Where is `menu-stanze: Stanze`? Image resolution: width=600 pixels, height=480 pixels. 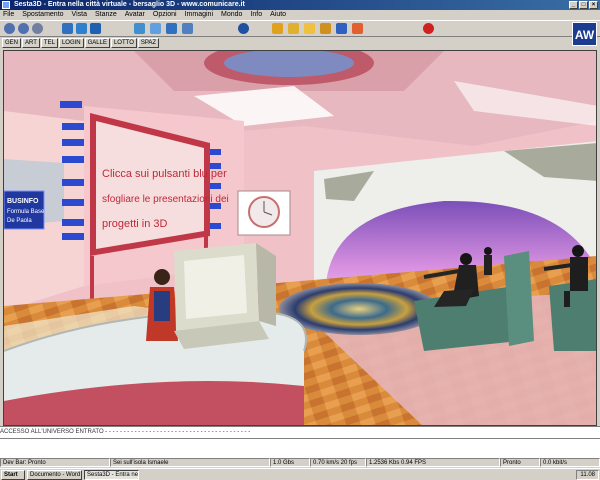 menu-stanze: Stanze is located at coordinates (106, 15).